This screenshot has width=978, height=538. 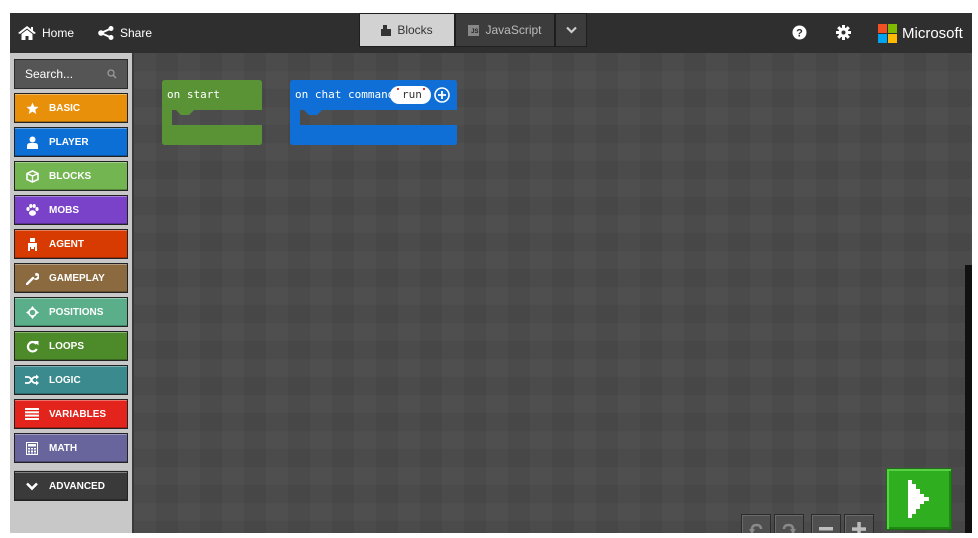 I want to click on category-label: PLAYER, so click(x=69, y=142).